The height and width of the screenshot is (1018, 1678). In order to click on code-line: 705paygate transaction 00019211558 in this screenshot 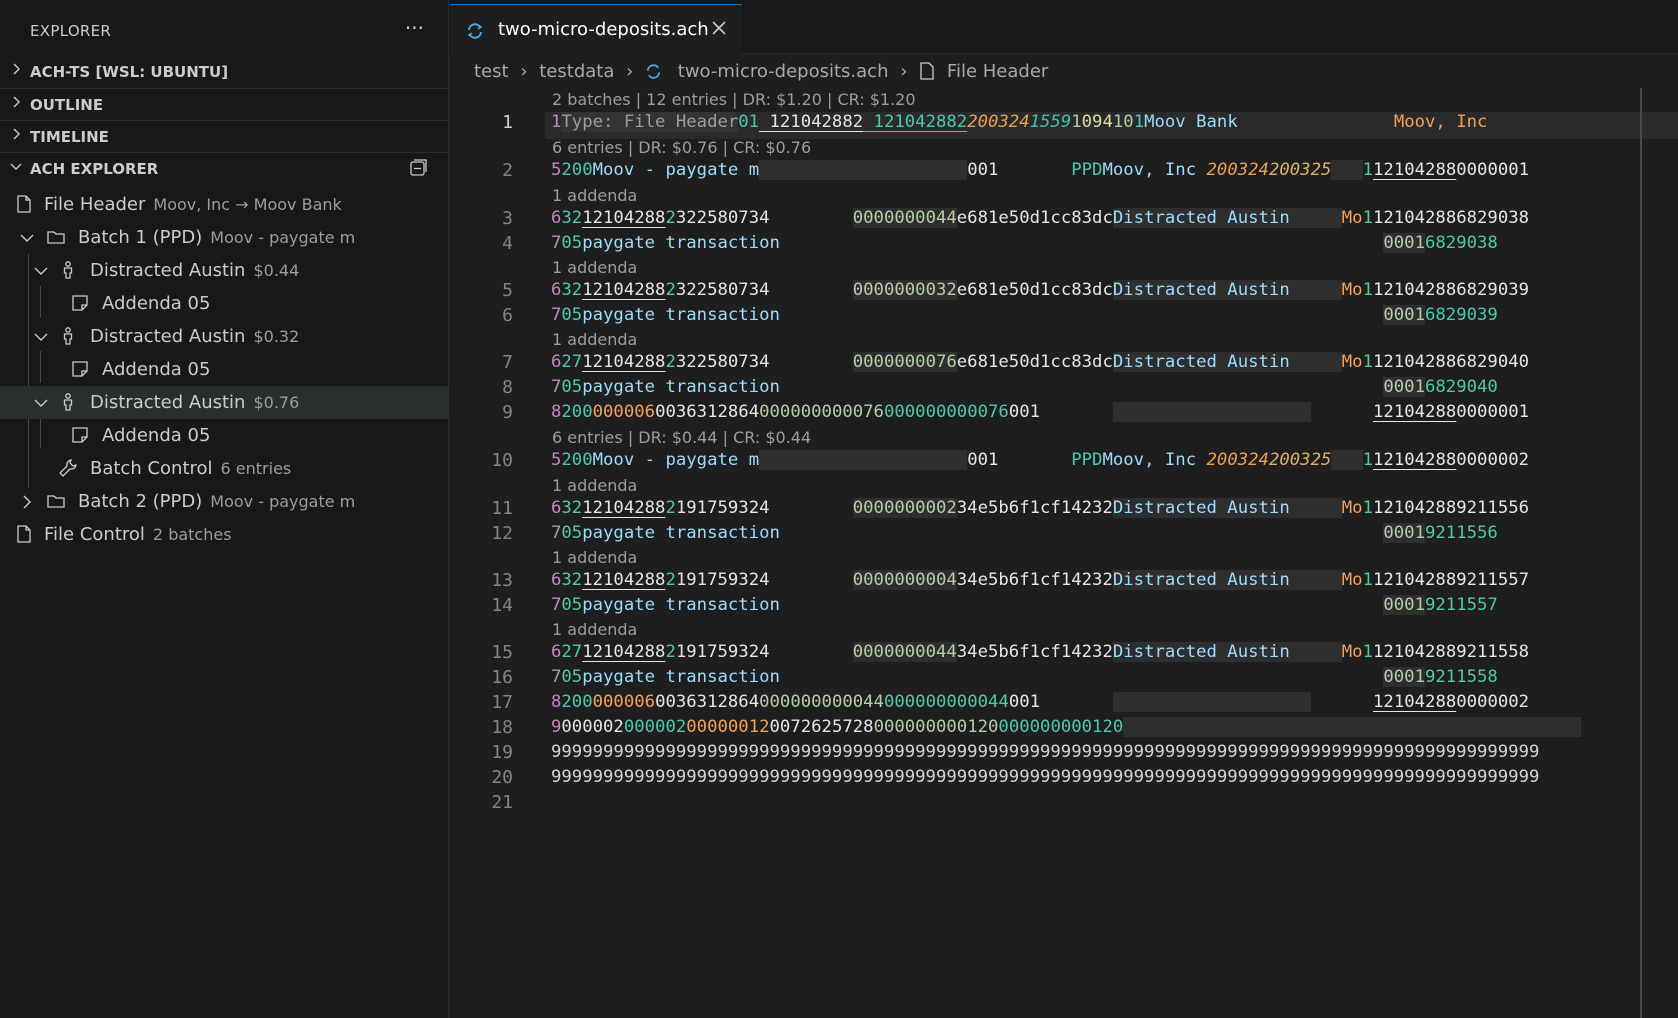, I will do `click(1024, 677)`.